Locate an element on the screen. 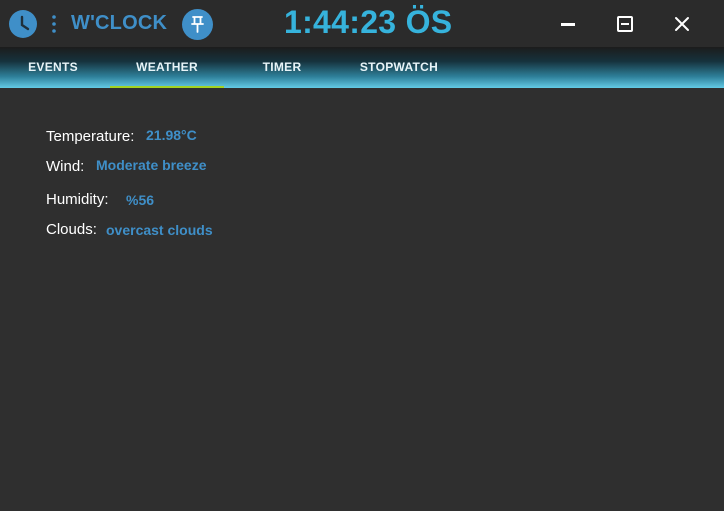 The height and width of the screenshot is (511, 724). close-icon is located at coordinates (682, 24).